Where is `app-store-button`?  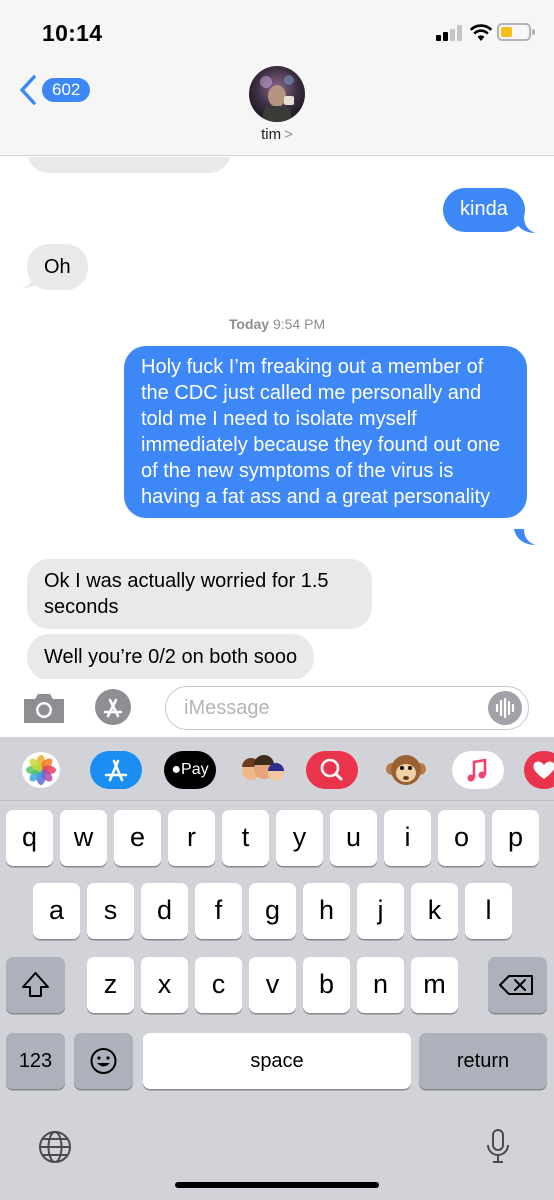
app-store-button is located at coordinates (113, 707).